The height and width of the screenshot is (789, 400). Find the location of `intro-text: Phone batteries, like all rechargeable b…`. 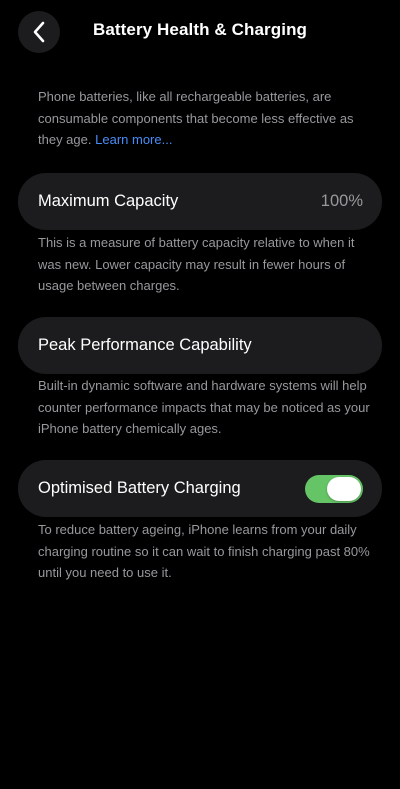

intro-text: Phone batteries, like all rechargeable b… is located at coordinates (196, 118).